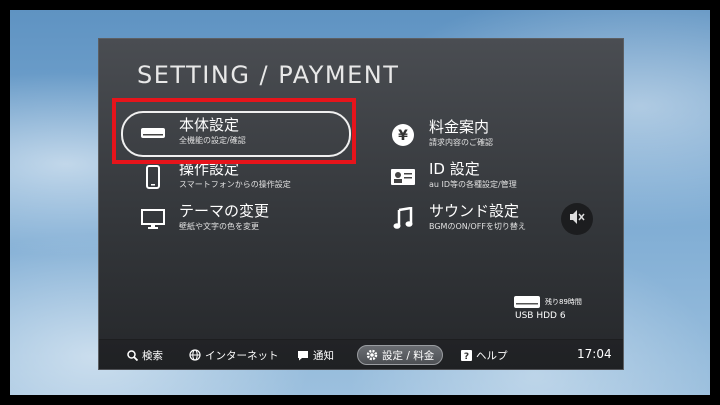 The image size is (720, 405). I want to click on nav-help-button: ? ヘルプ, so click(484, 355).